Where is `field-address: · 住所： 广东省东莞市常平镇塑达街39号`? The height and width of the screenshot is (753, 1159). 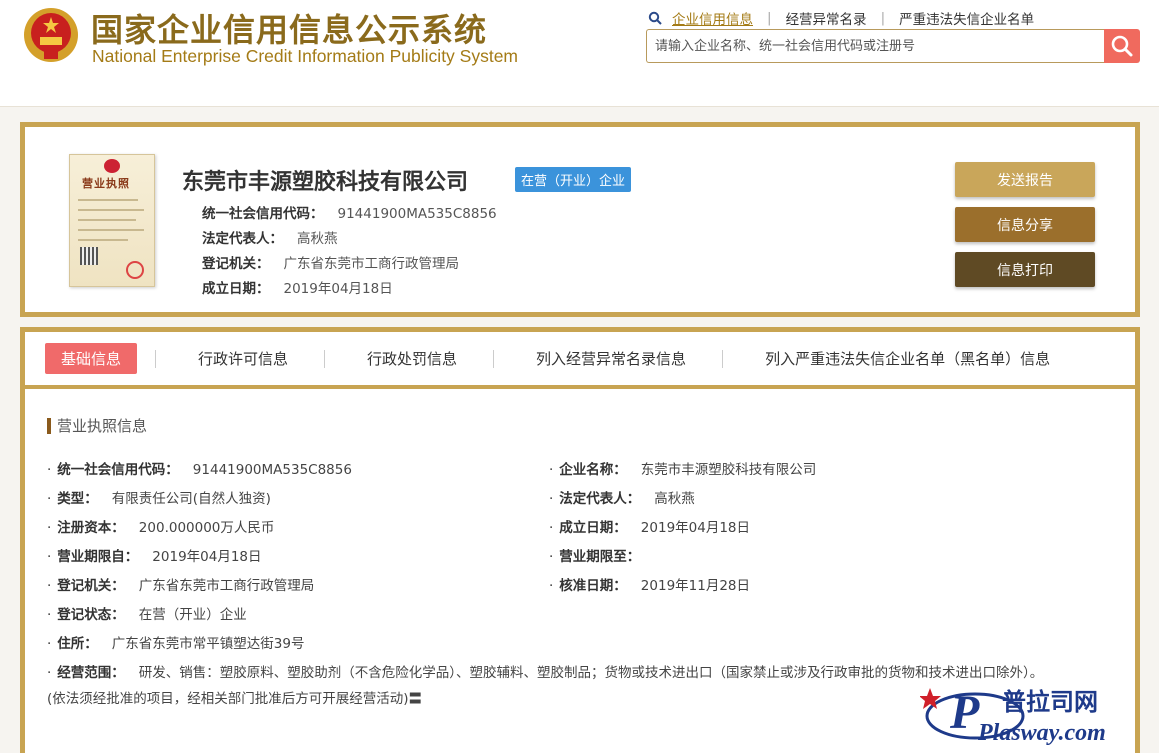
field-address: · 住所： 广东省东莞市常平镇塑达街39号 is located at coordinates (175, 642).